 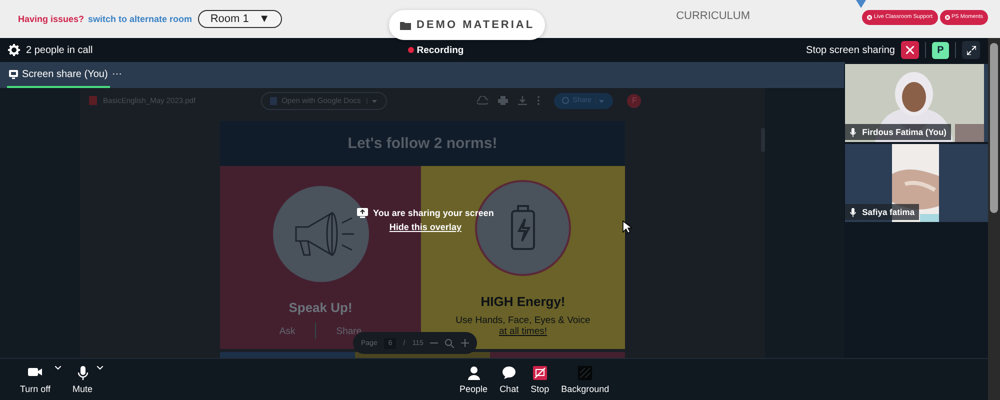 I want to click on stop-control: Stop, so click(x=540, y=380).